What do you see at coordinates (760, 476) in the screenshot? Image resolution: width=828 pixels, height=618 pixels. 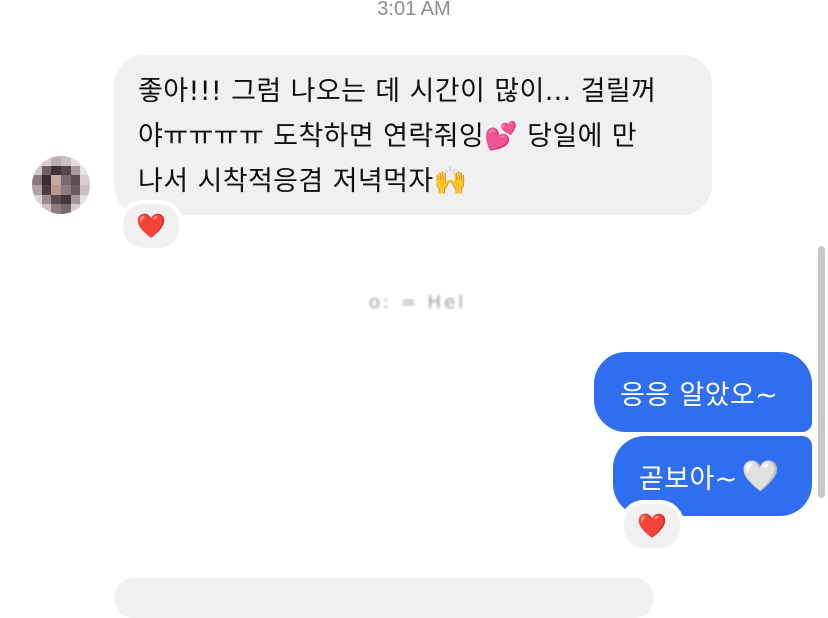 I see `white-heart-icon: 🤍` at bounding box center [760, 476].